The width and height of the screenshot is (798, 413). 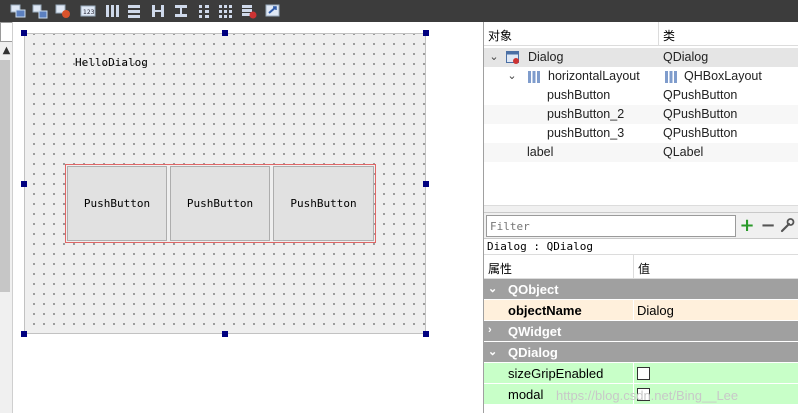 What do you see at coordinates (426, 33) in the screenshot?
I see `resize-handle-top-right` at bounding box center [426, 33].